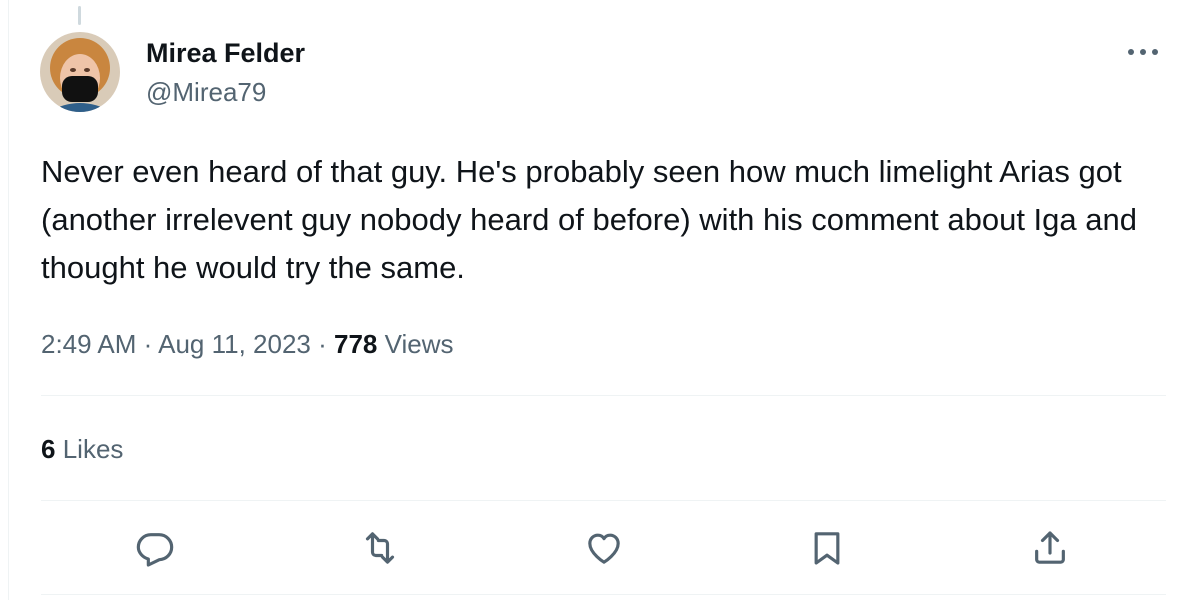  What do you see at coordinates (48, 449) in the screenshot?
I see `likes-count: 6` at bounding box center [48, 449].